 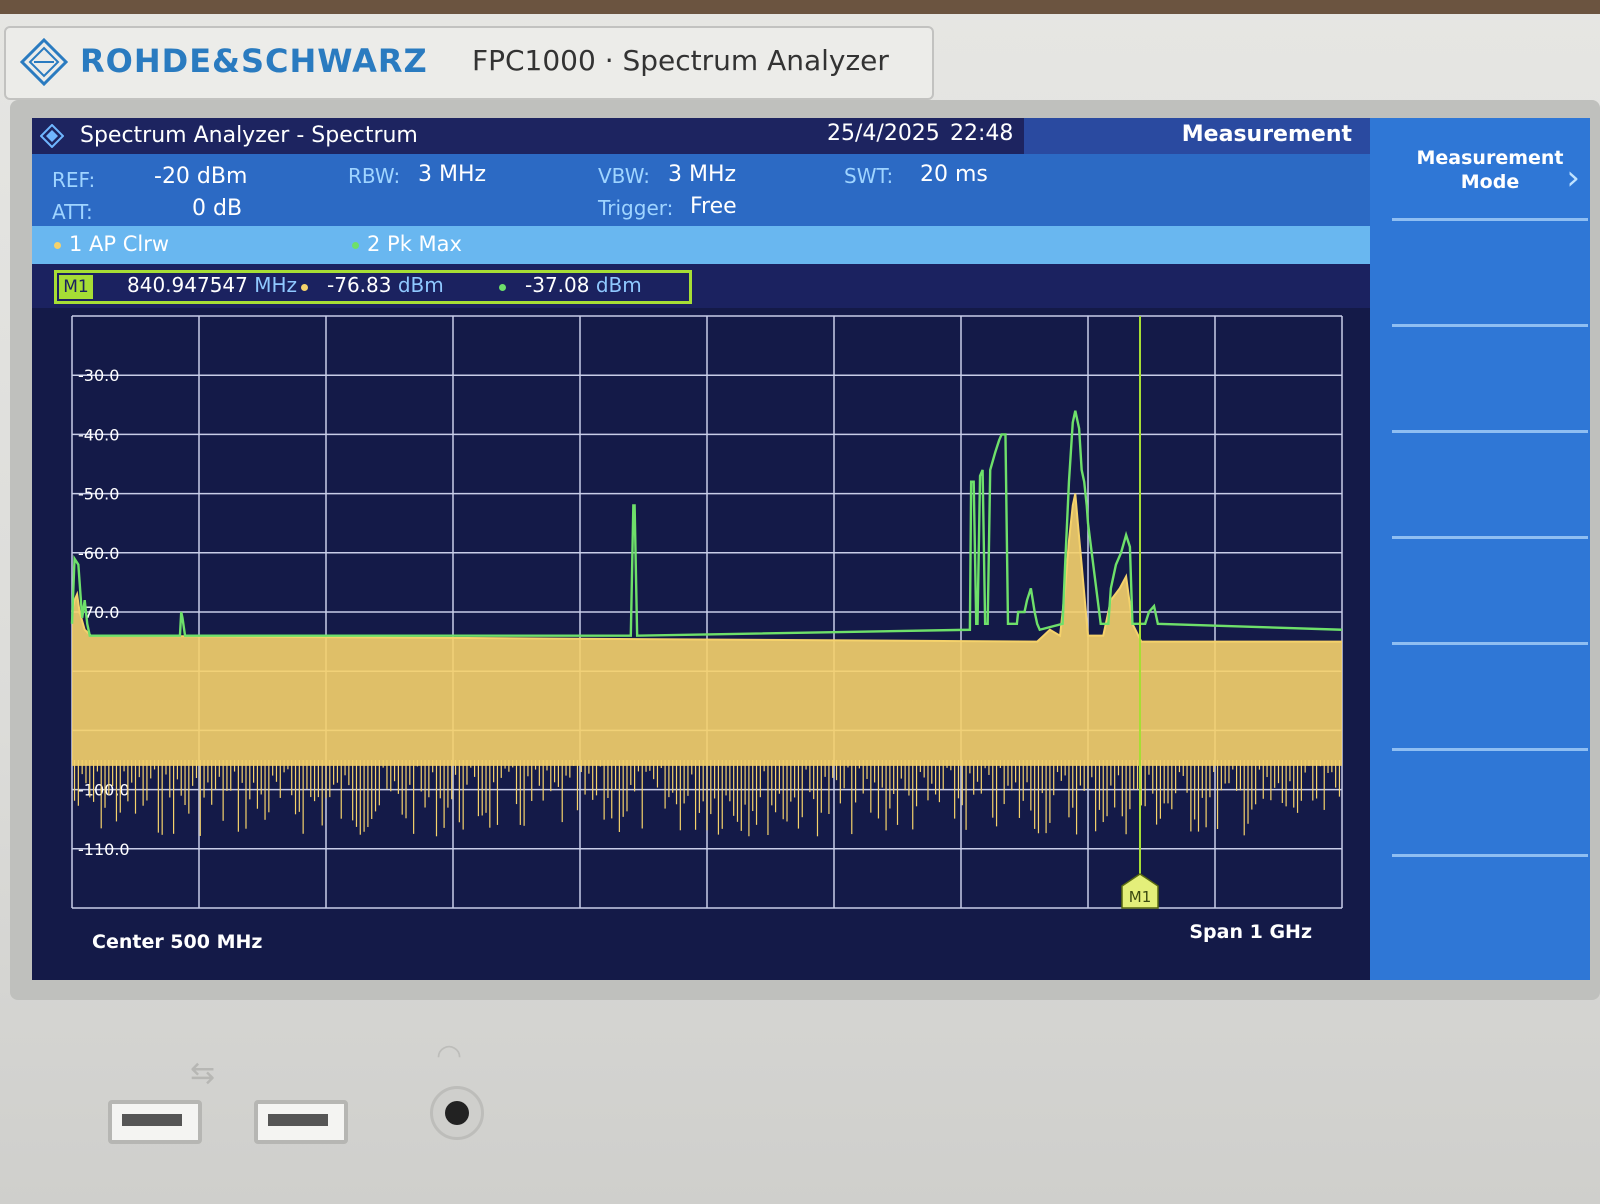 I want to click on trace-1-label: 1 AP Clrw, so click(x=111, y=244).